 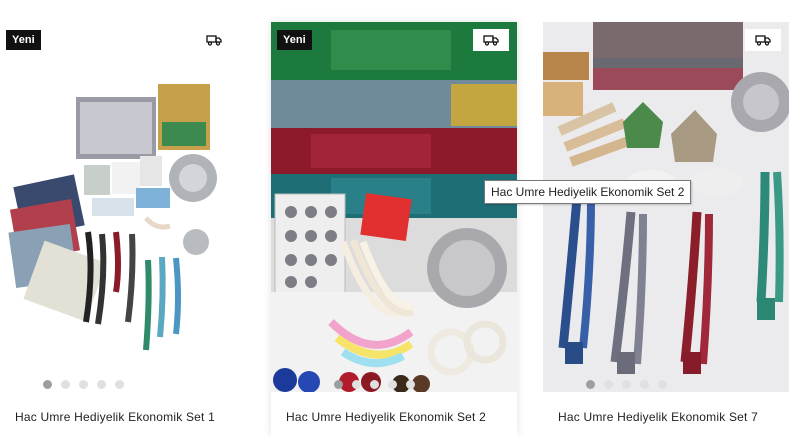 What do you see at coordinates (115, 417) in the screenshot?
I see `product-title: Hac Umre Hediyelik Ekonomik Set 1` at bounding box center [115, 417].